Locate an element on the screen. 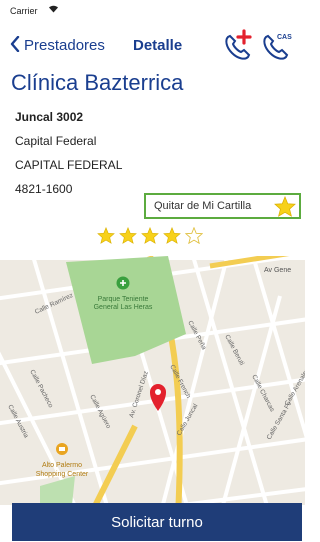 This screenshot has height=542, width=320. request-appointment-button: Solicitar turno is located at coordinates (157, 522).